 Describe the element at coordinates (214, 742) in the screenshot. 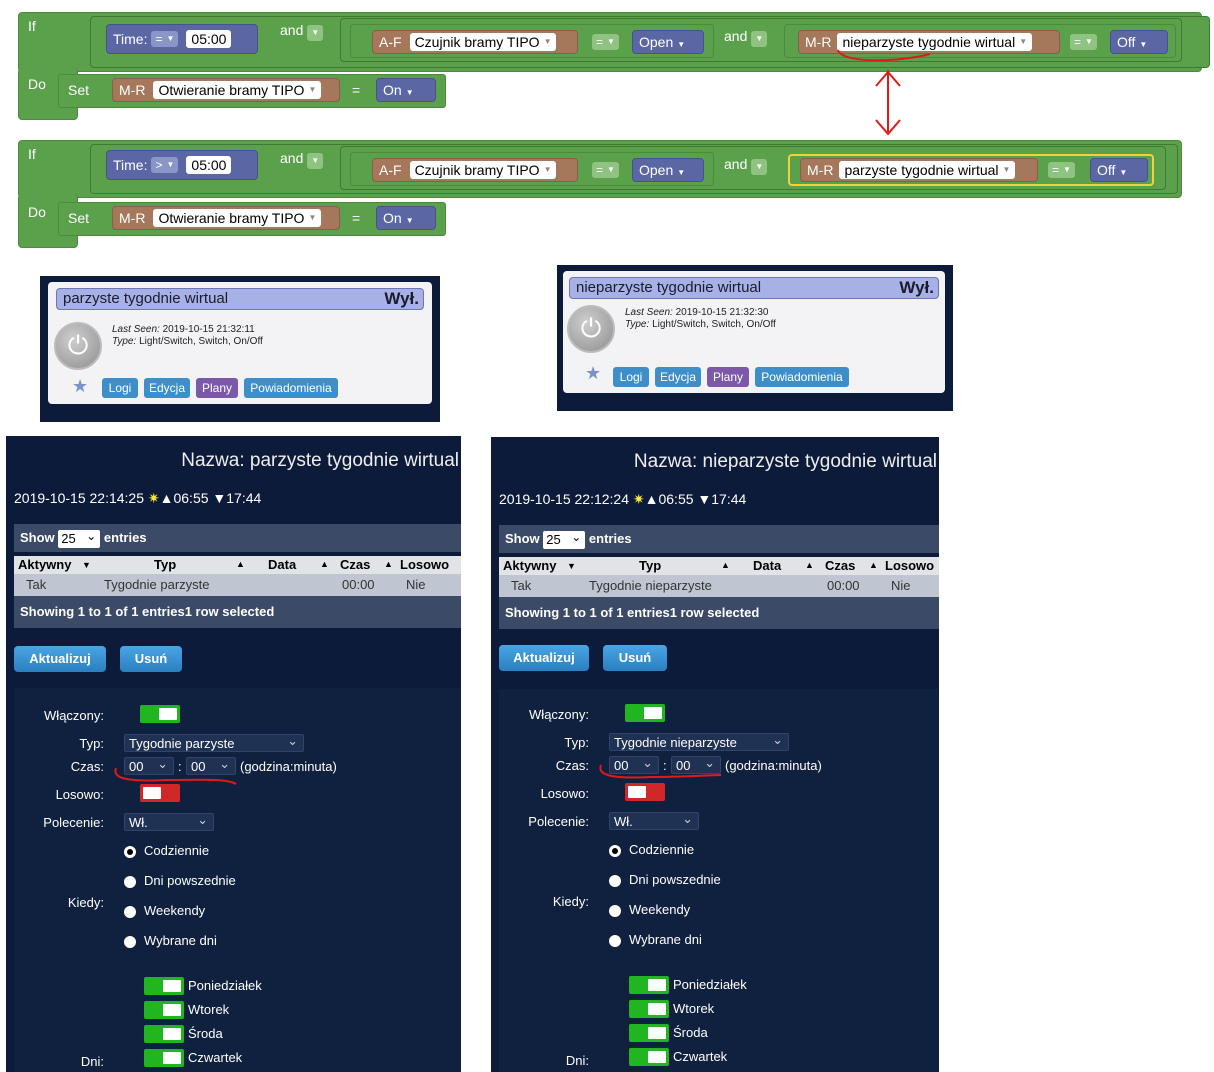

I see `type-select: Tygodnie parzyste` at that location.